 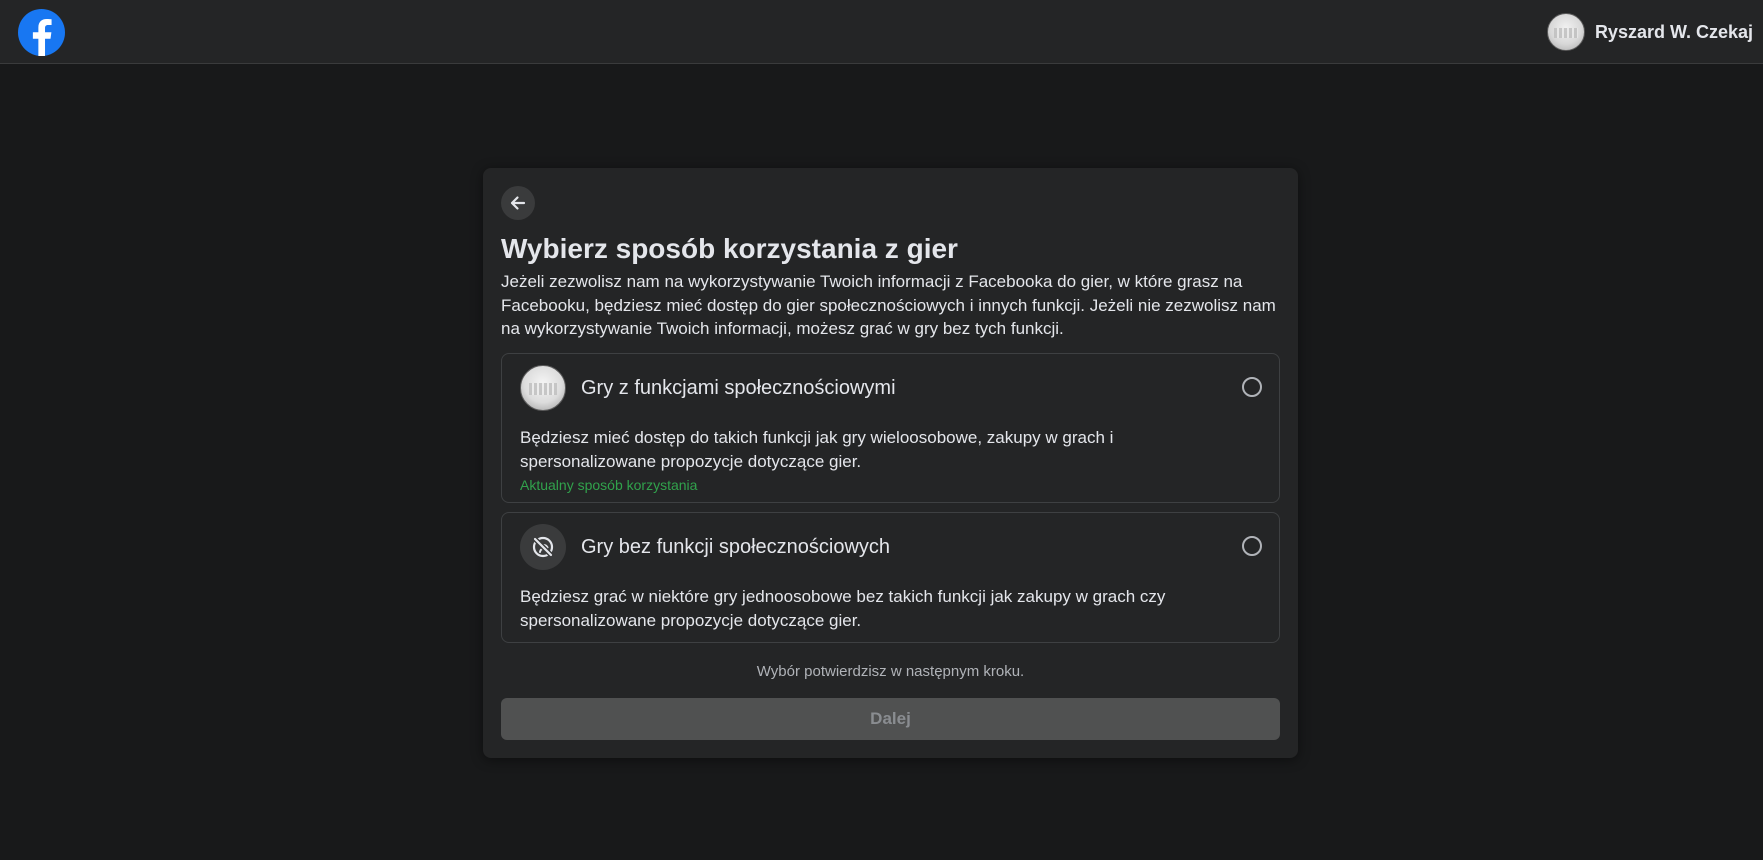 What do you see at coordinates (609, 485) in the screenshot?
I see `current-usage-label: Aktualny sposób korzystania` at bounding box center [609, 485].